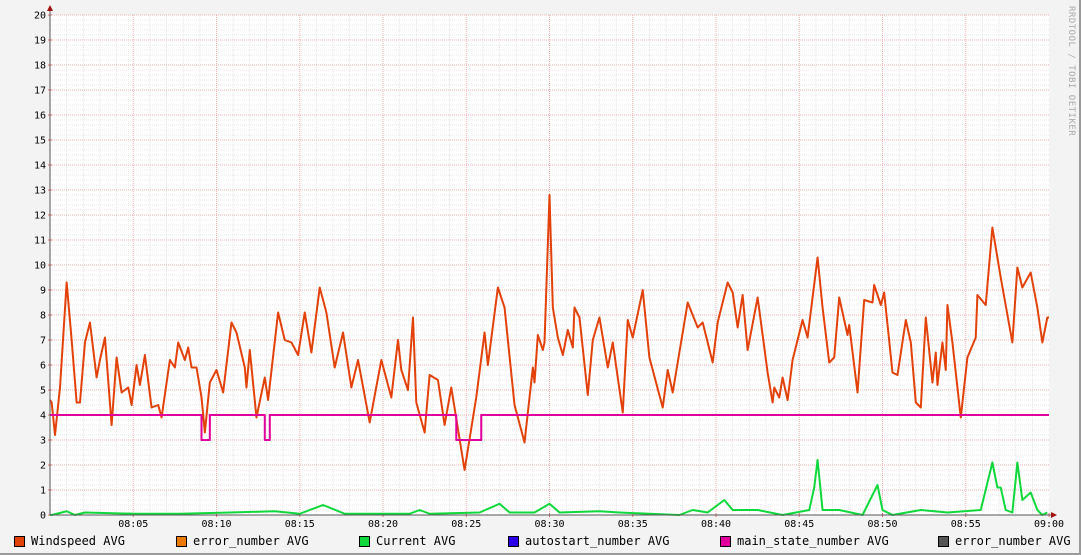 This screenshot has height=555, width=1081. What do you see at coordinates (40, 116) in the screenshot?
I see `y-tick-label: 16` at bounding box center [40, 116].